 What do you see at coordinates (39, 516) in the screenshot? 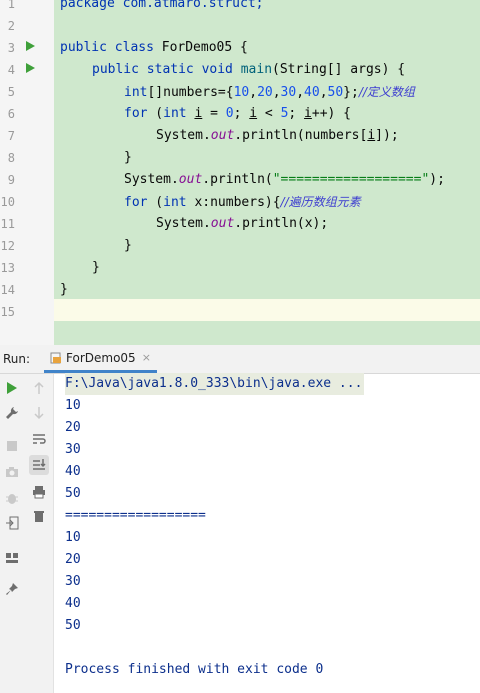
I see `trash-icon` at bounding box center [39, 516].